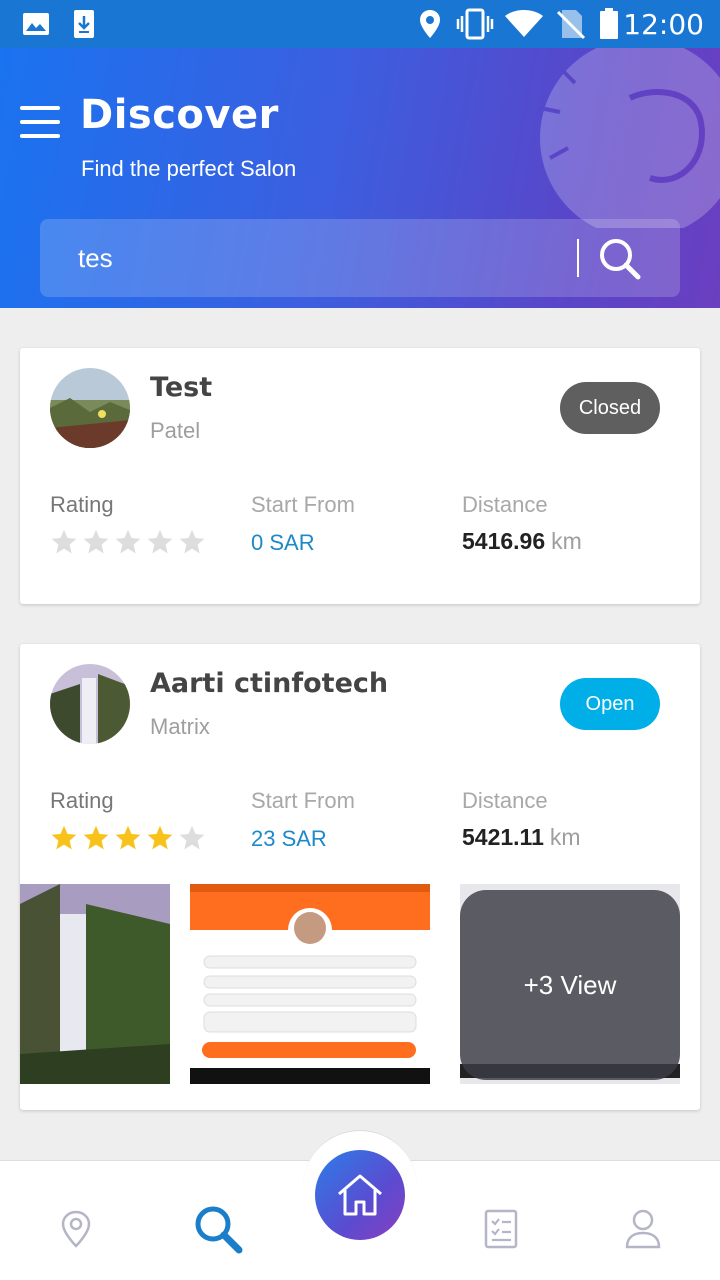  What do you see at coordinates (318, 258) in the screenshot?
I see `search-input` at bounding box center [318, 258].